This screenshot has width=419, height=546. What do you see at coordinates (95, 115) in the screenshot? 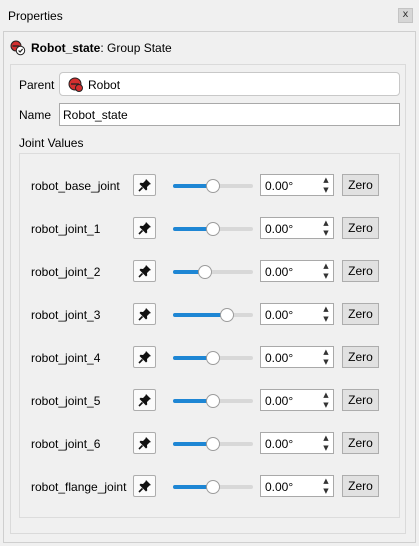
I see `name-value: Robot_state` at bounding box center [95, 115].